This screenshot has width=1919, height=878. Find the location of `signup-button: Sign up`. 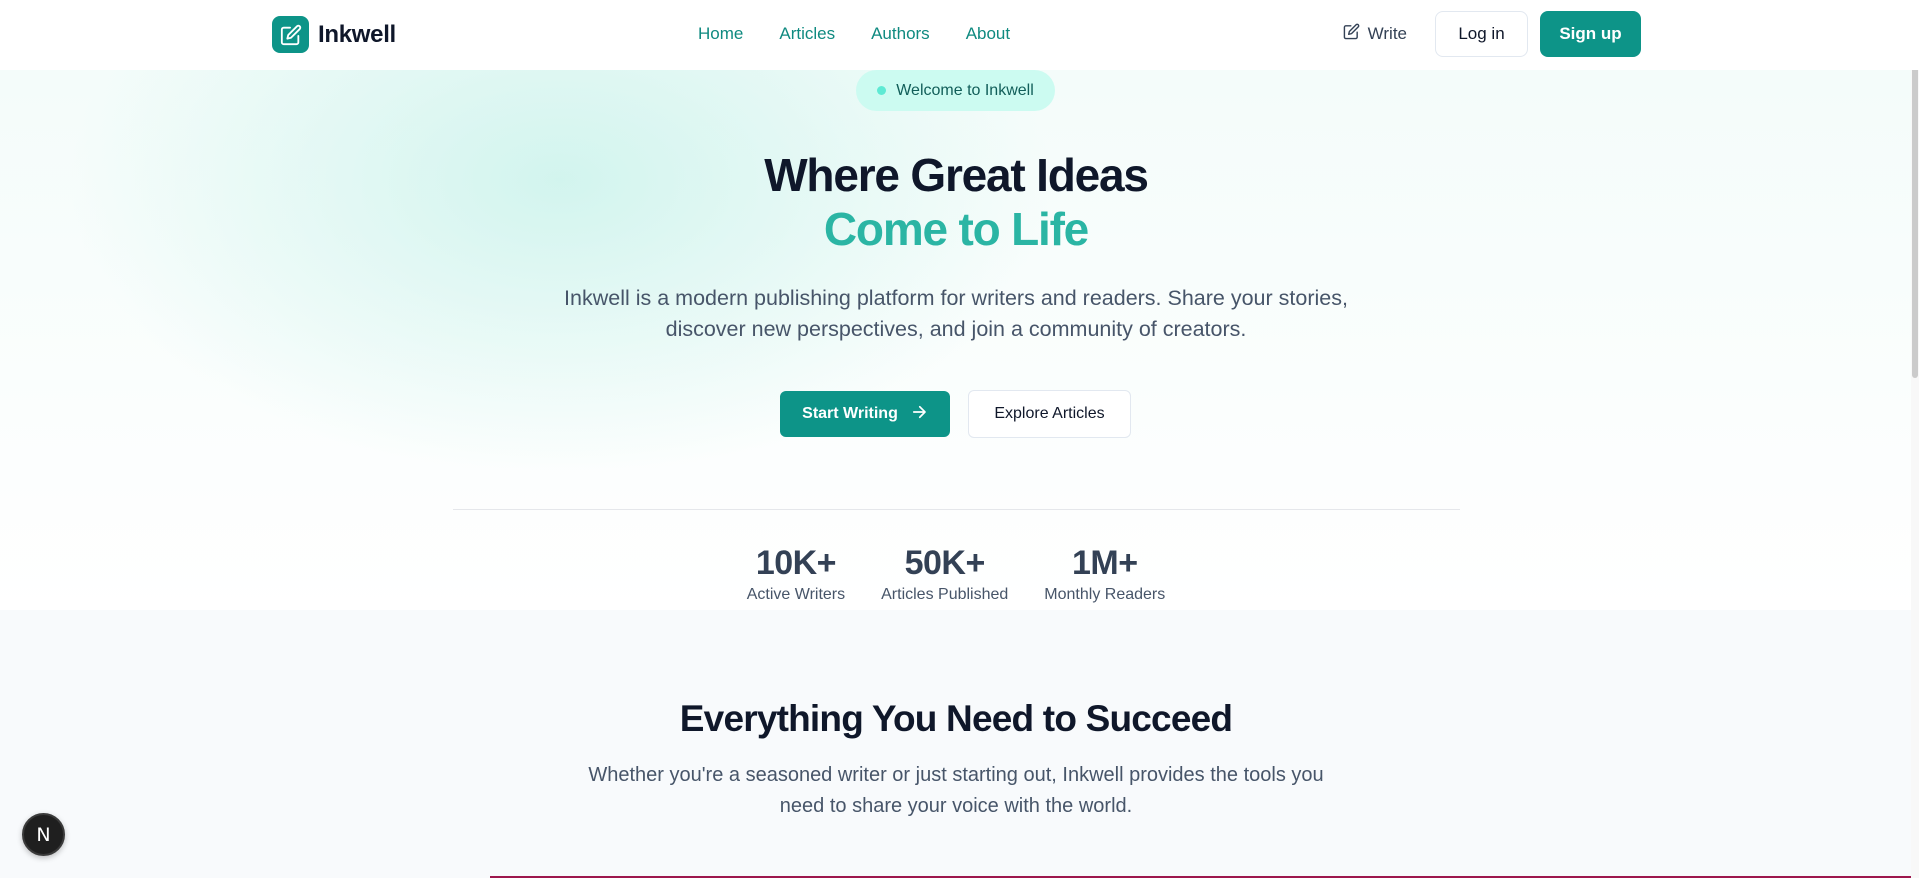

signup-button: Sign up is located at coordinates (1590, 34).